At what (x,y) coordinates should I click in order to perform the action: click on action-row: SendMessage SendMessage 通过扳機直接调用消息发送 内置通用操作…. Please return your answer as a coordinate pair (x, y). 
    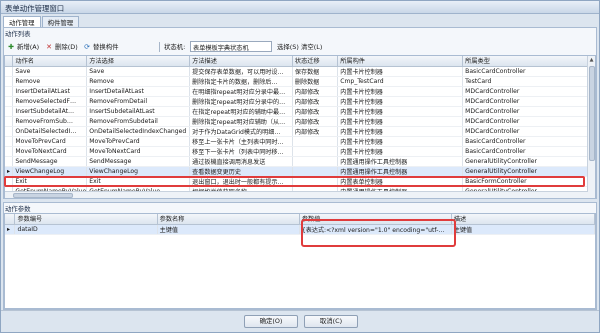
    Looking at the image, I should click on (300, 161).